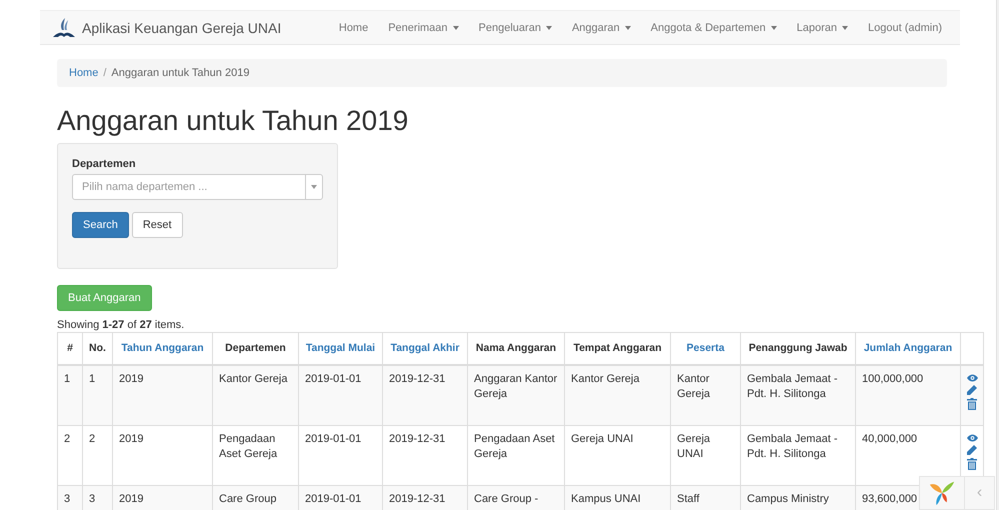 Image resolution: width=999 pixels, height=510 pixels. What do you see at coordinates (705, 497) in the screenshot?
I see `table-cell: Staff` at bounding box center [705, 497].